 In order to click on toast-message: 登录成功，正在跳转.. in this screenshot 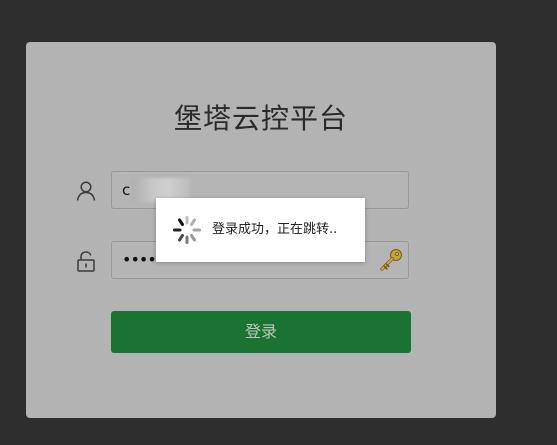, I will do `click(275, 229)`.